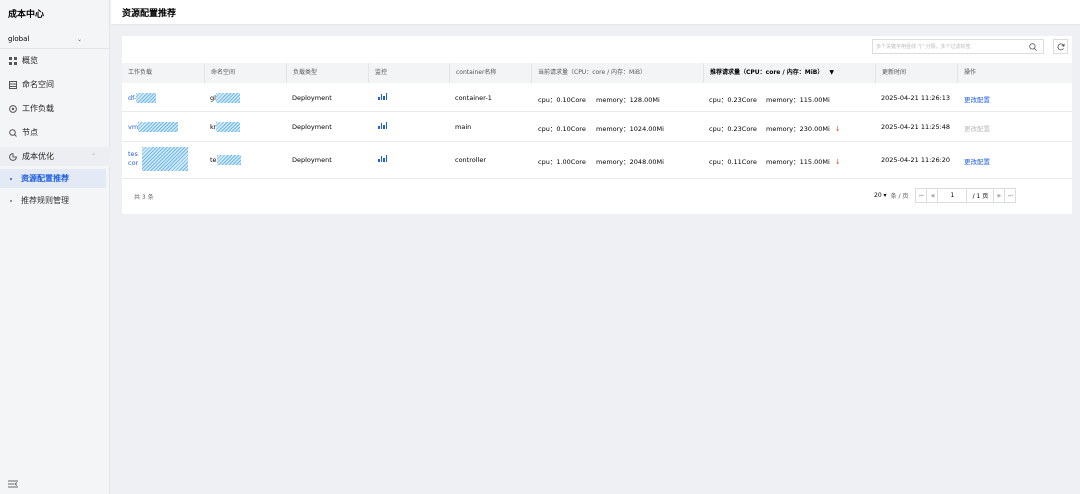 The width and height of the screenshot is (1080, 494). I want to click on recommended-memory: memory：115.00Mi ↓, so click(803, 162).